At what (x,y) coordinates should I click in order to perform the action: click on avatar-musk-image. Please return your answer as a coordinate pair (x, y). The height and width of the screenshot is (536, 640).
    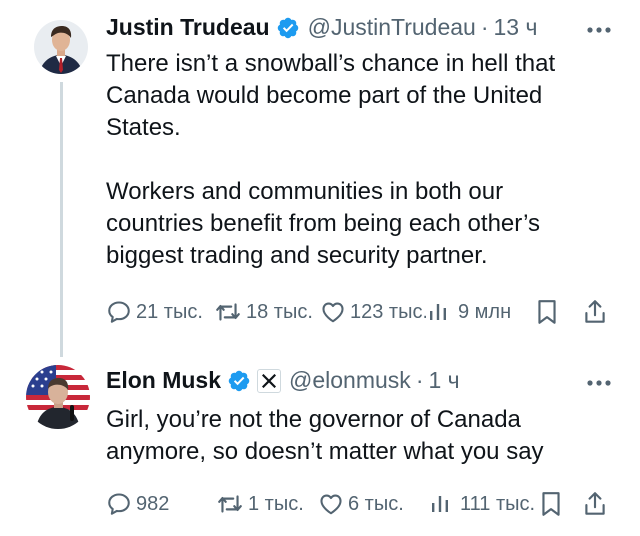
    Looking at the image, I should click on (58, 397).